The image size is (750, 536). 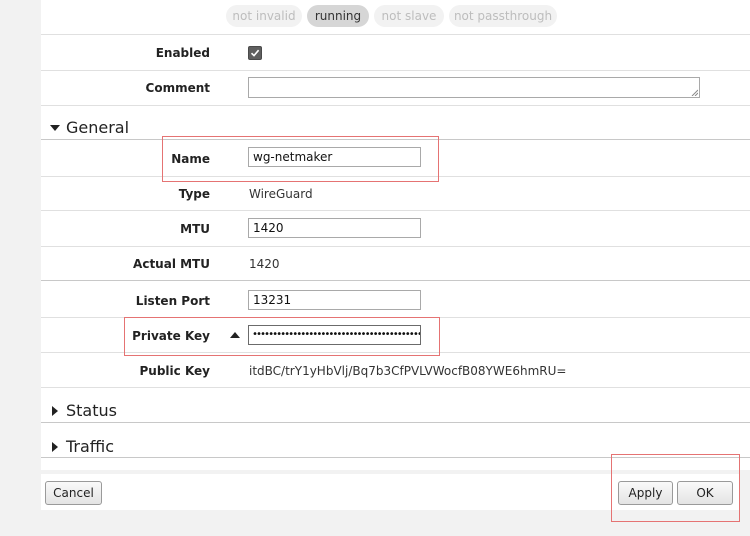 What do you see at coordinates (300, 159) in the screenshot?
I see `name-highlight-box` at bounding box center [300, 159].